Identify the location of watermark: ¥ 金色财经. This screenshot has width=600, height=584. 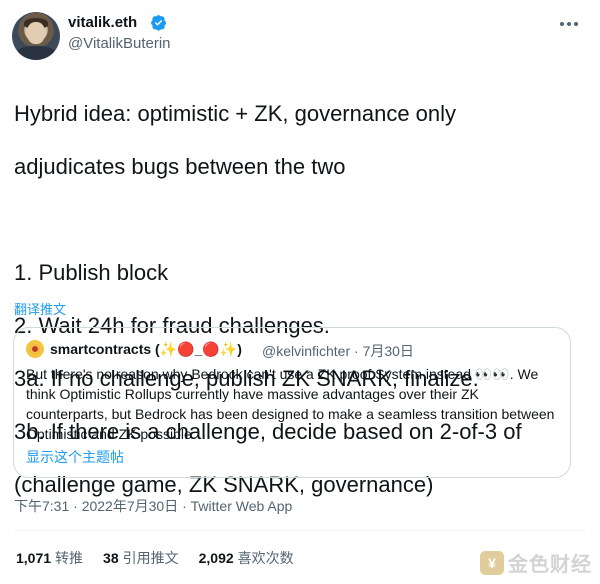
(536, 562).